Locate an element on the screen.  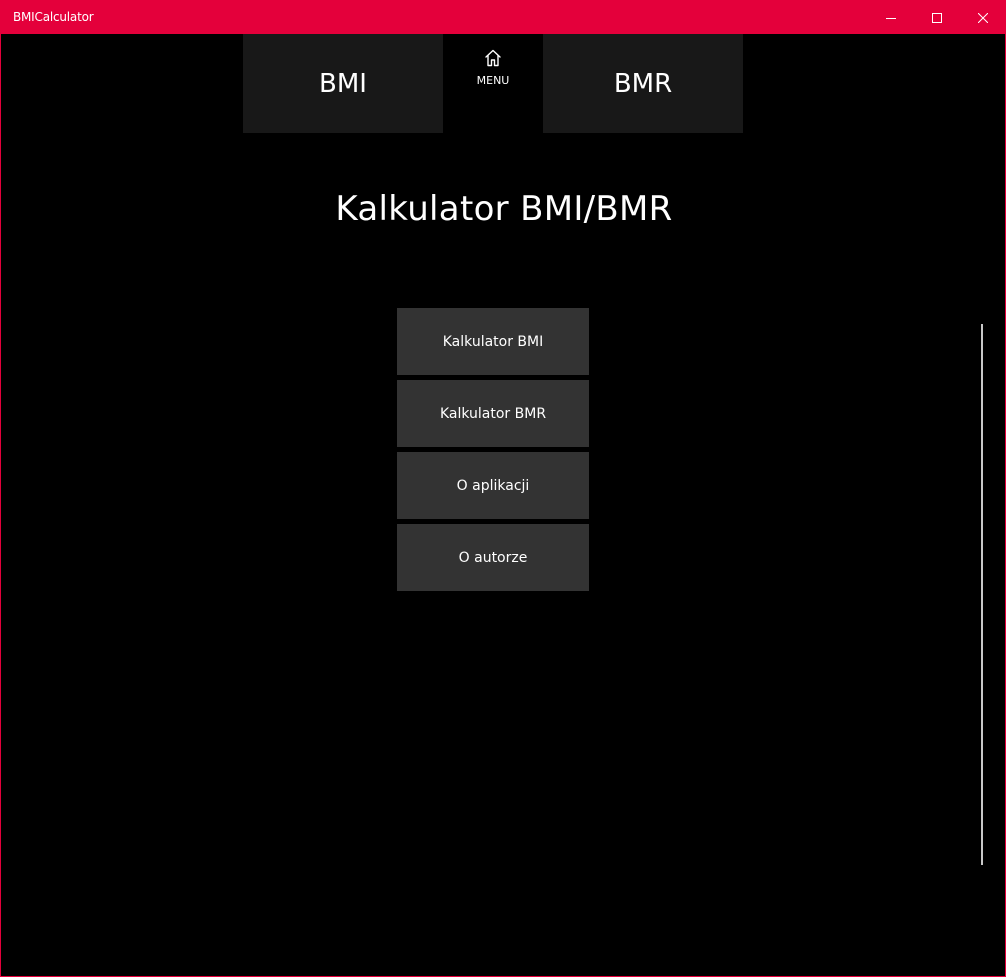
app-title: BMICalculator is located at coordinates (53, 17).